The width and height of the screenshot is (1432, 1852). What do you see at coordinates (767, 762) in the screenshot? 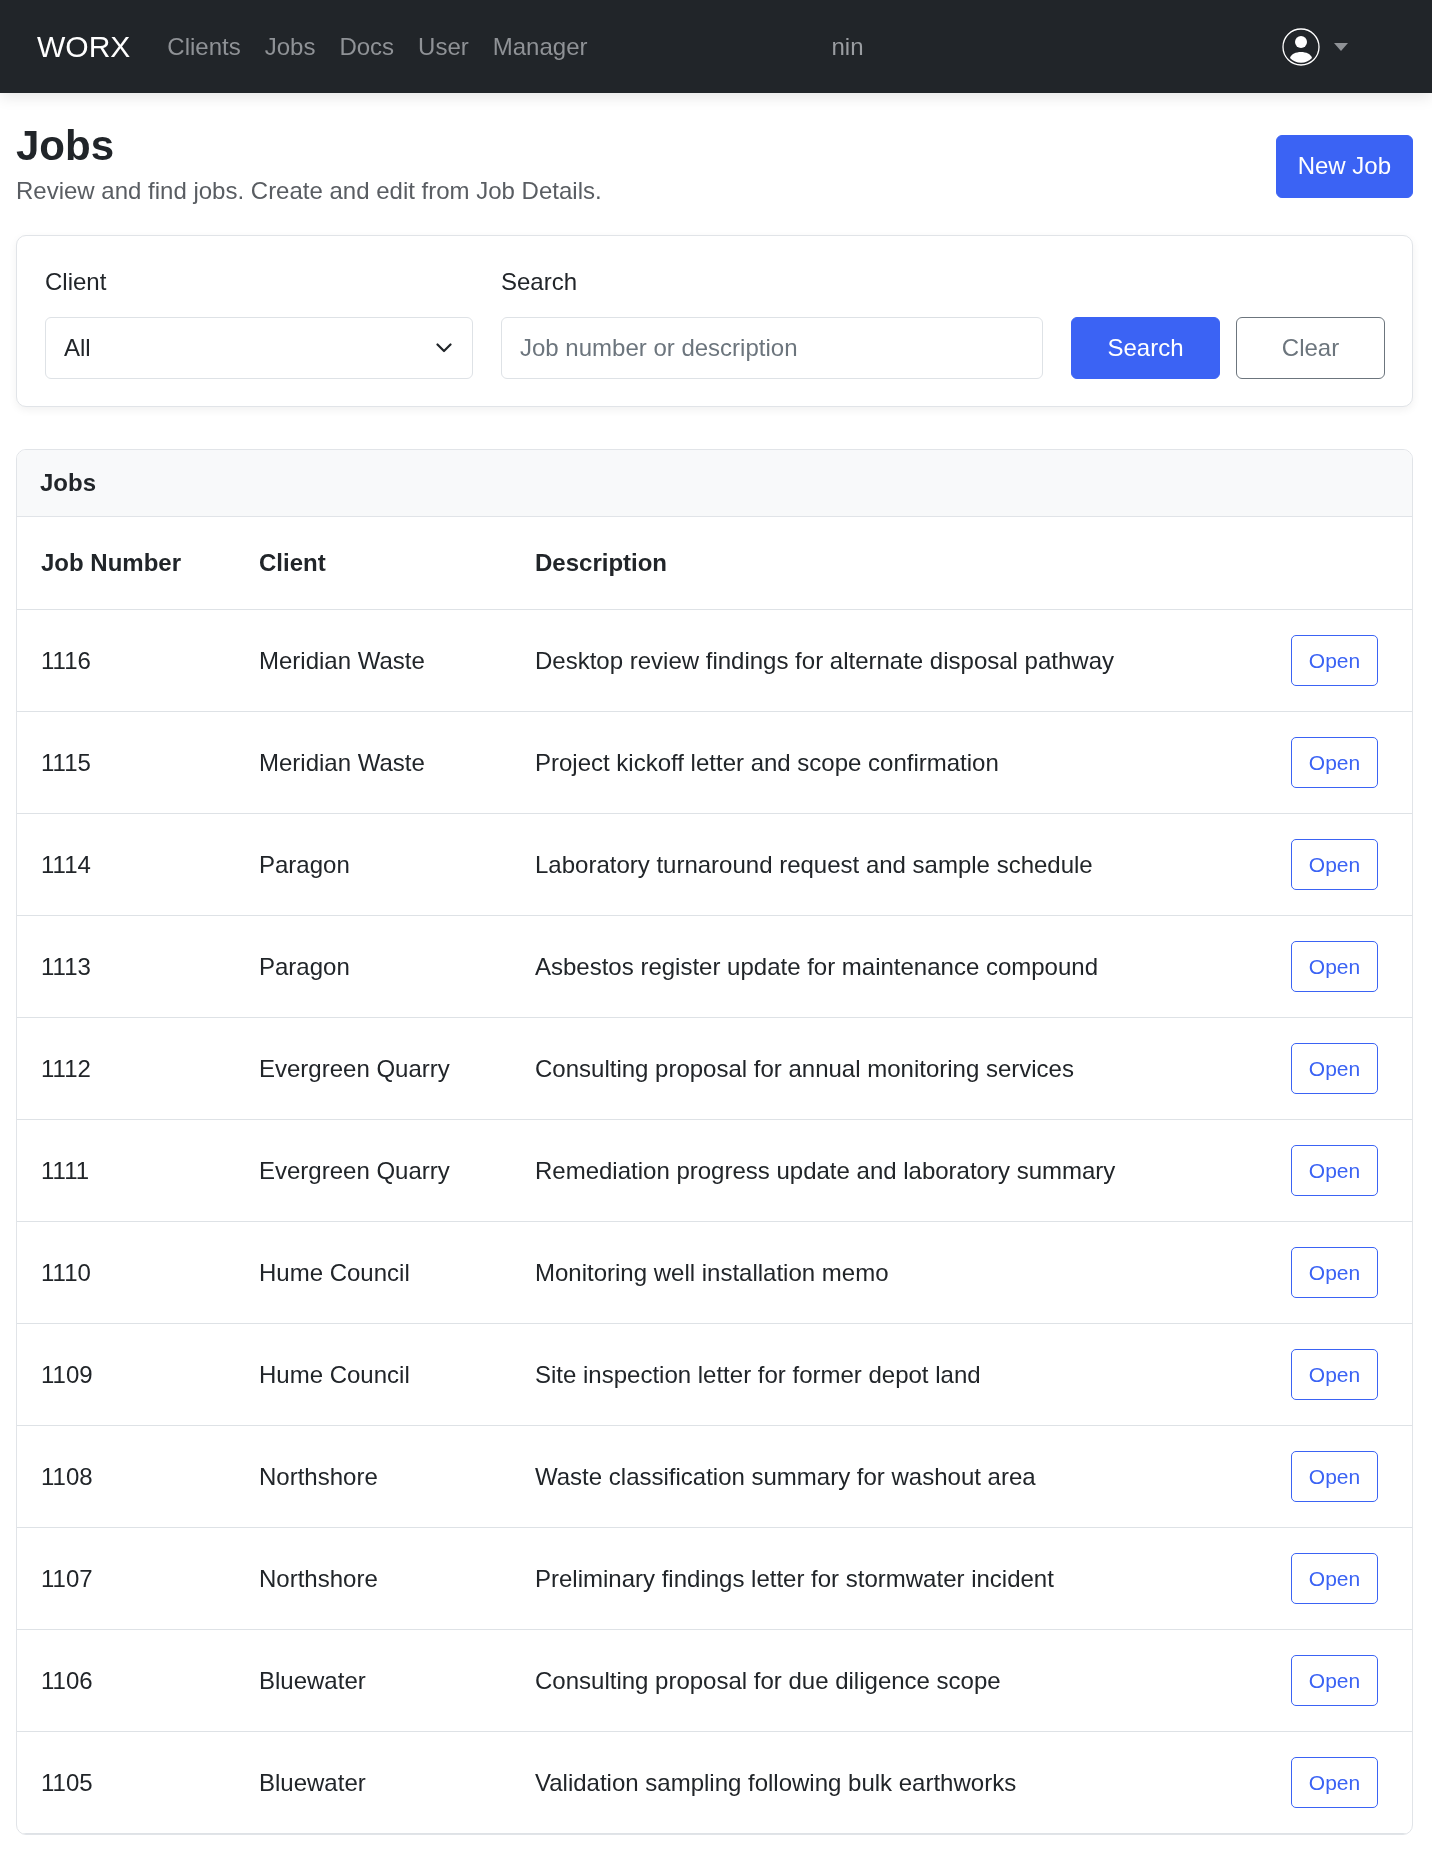
I see `description-cell-text: Project kickoff letter and scope confirmation` at bounding box center [767, 762].